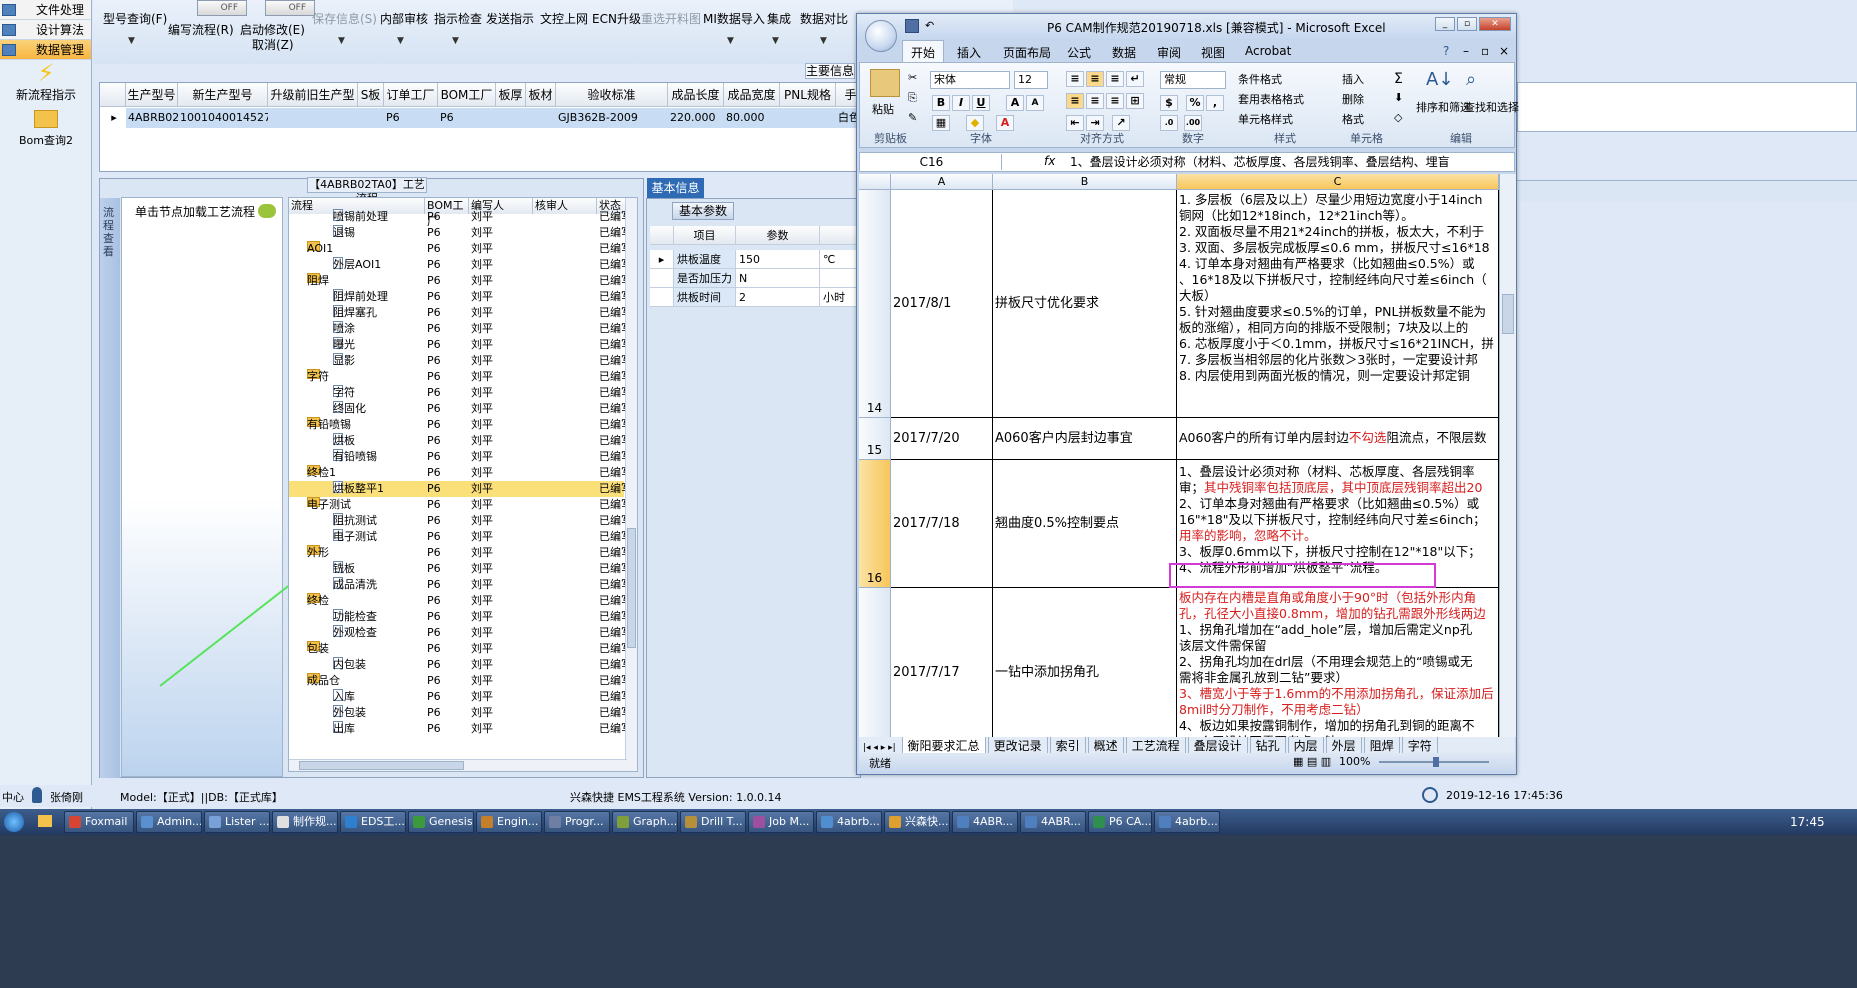 The height and width of the screenshot is (988, 1857). Describe the element at coordinates (1193, 80) in the screenshot. I see `number-format-box: 常规` at that location.